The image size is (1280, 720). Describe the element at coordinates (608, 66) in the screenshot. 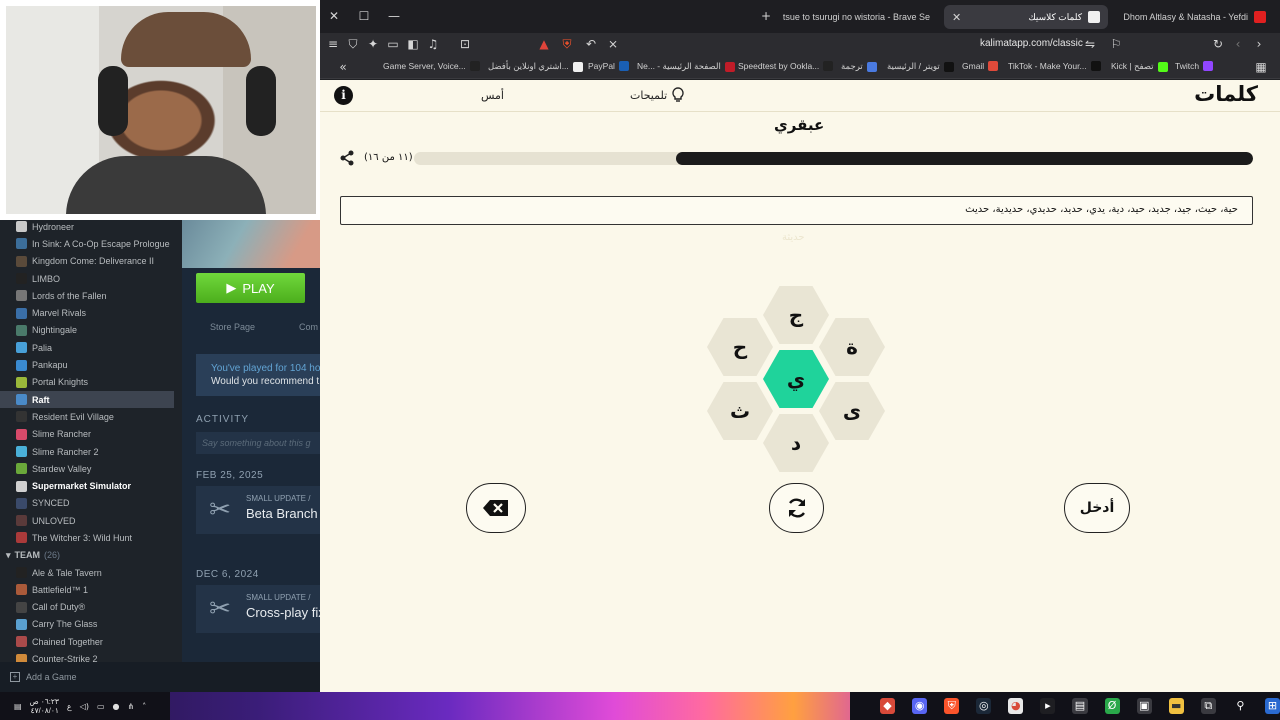

I see `bookmark-item: PayPal` at that location.